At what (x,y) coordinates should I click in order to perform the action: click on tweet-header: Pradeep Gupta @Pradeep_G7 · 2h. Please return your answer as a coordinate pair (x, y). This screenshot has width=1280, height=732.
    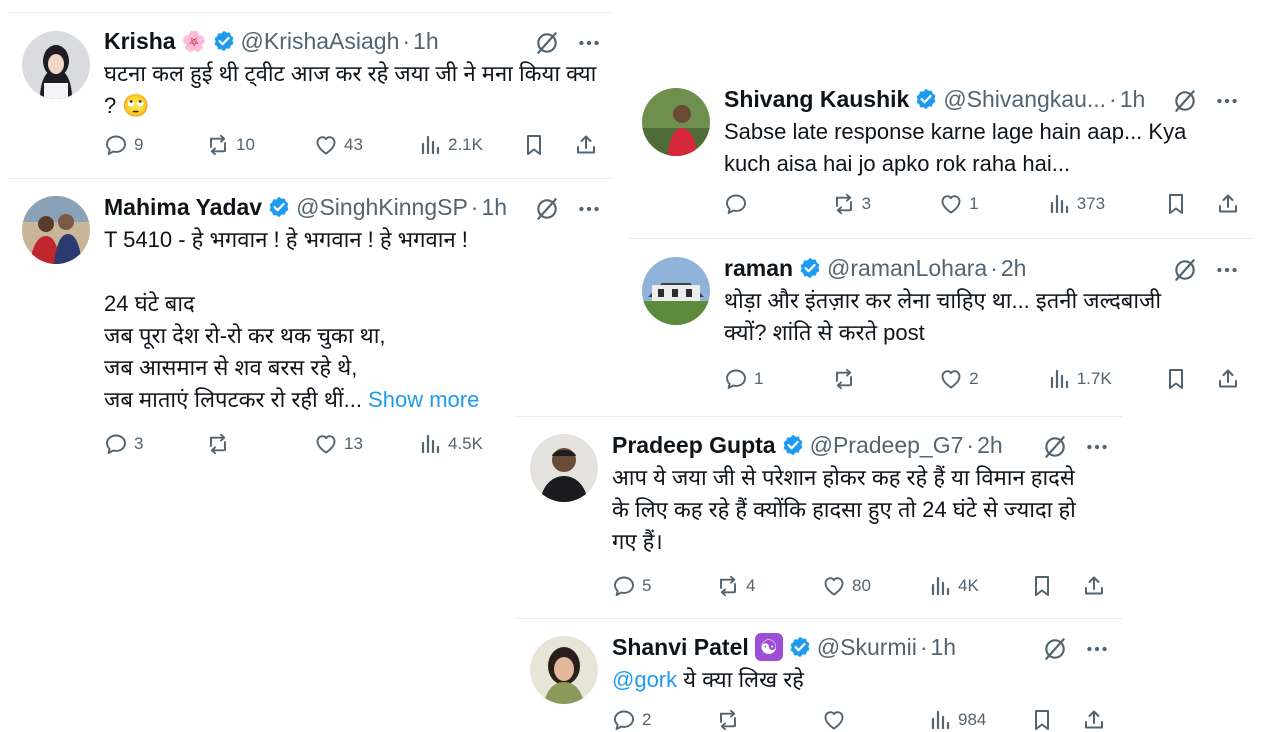
    Looking at the image, I should click on (861, 445).